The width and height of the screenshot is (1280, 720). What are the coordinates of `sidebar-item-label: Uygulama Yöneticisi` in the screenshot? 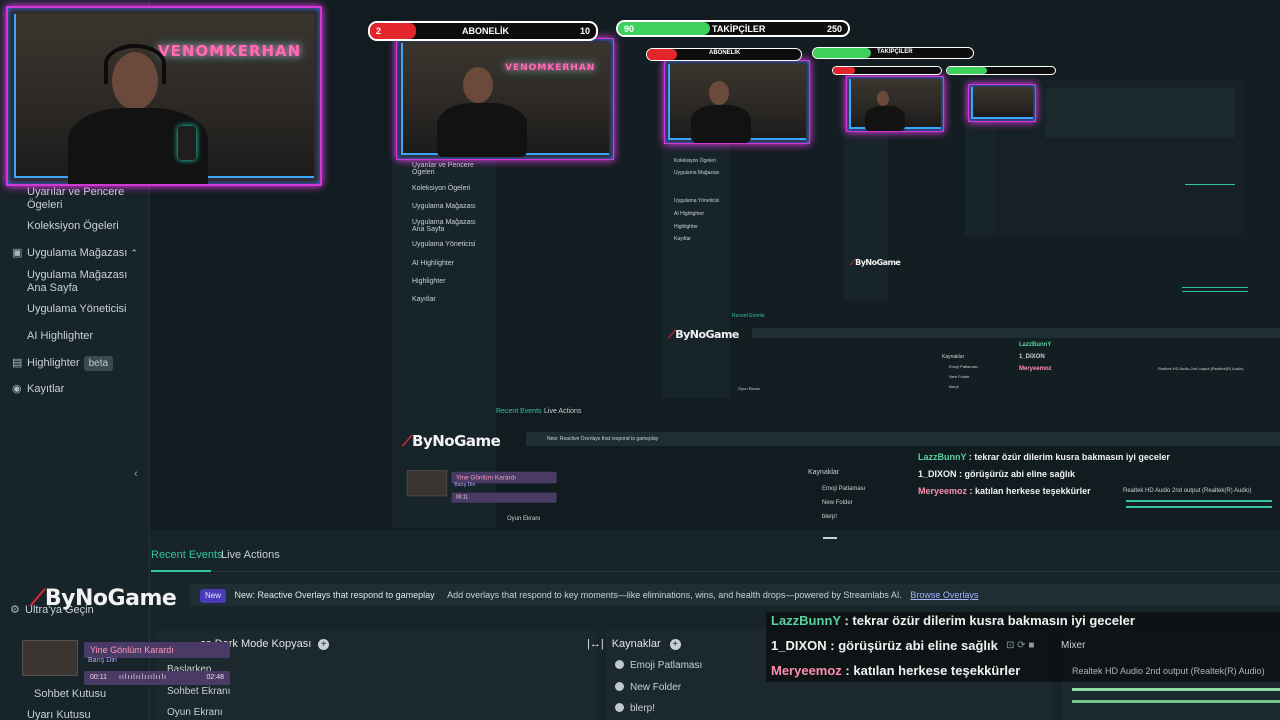 It's located at (77, 309).